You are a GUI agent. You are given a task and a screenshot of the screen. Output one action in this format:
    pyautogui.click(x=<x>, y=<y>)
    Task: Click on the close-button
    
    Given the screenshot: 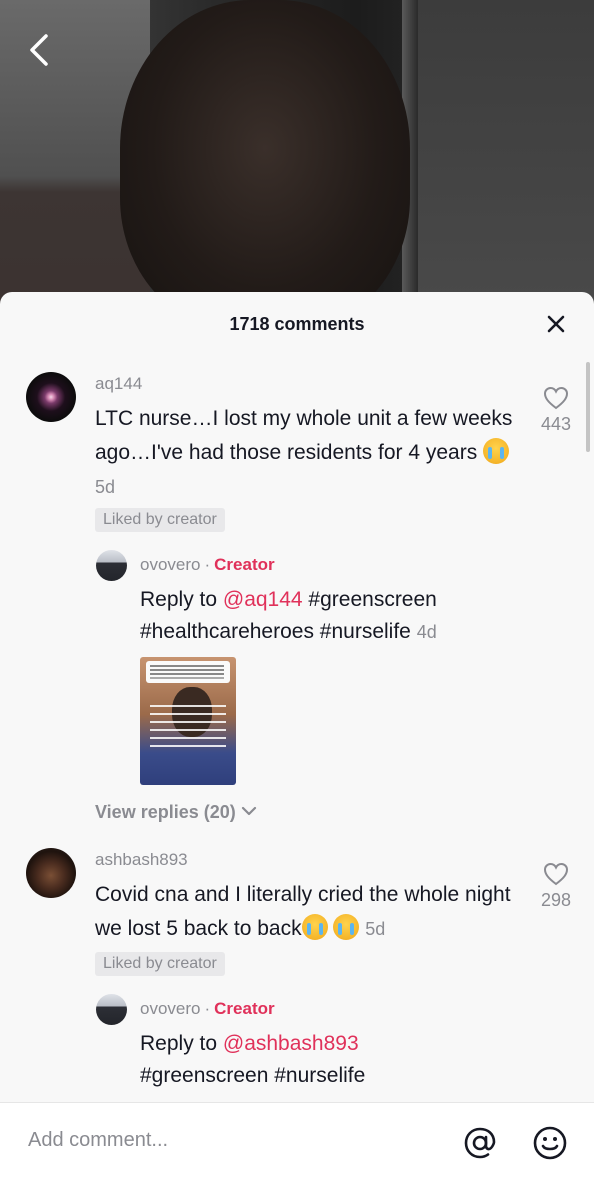 What is the action you would take?
    pyautogui.click(x=556, y=324)
    